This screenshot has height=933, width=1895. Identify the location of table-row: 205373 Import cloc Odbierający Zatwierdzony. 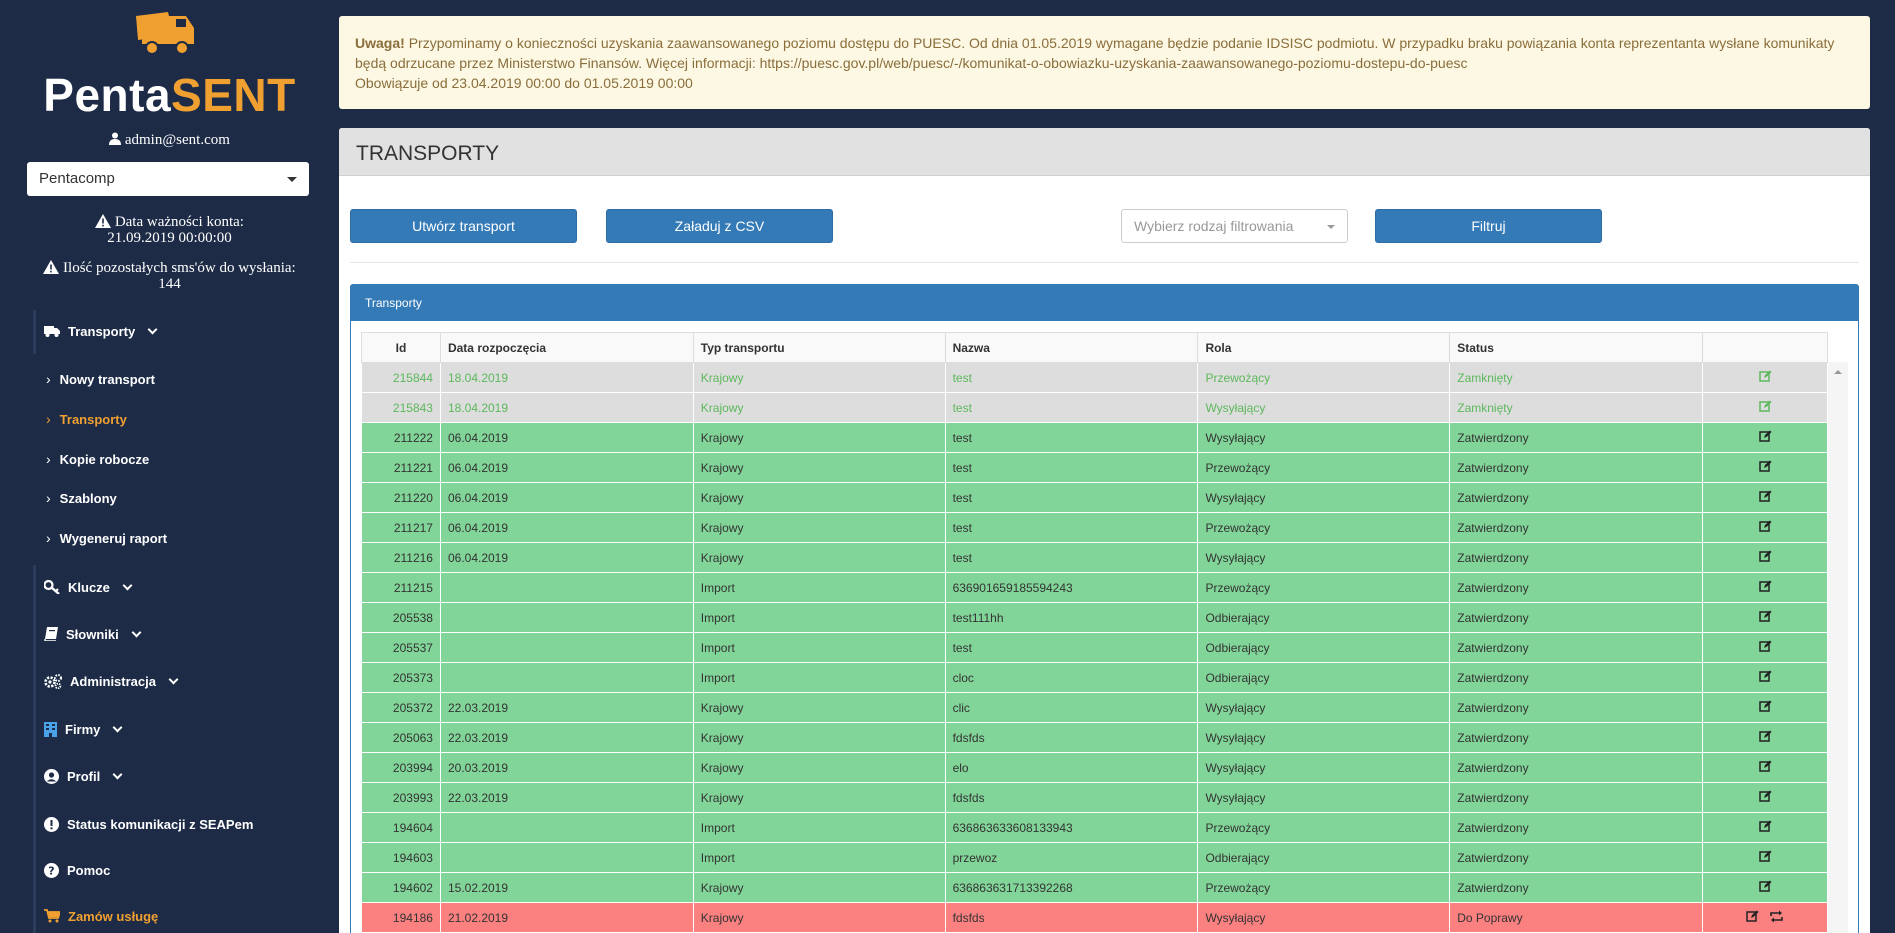
(1094, 677).